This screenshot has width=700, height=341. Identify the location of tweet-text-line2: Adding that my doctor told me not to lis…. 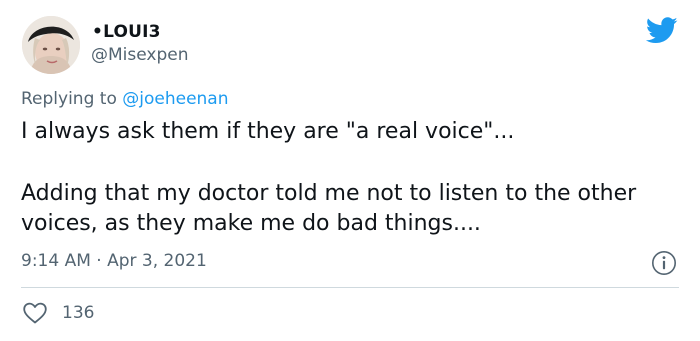
(329, 208).